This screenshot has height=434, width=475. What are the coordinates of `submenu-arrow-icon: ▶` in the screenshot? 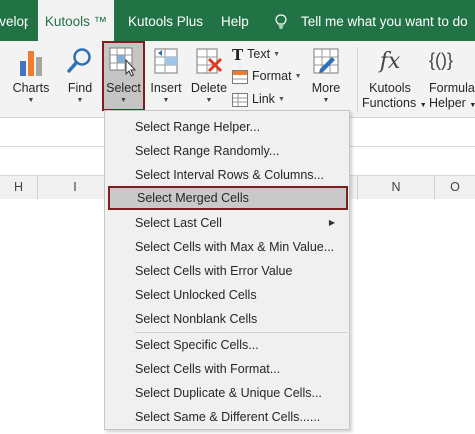 It's located at (331, 222).